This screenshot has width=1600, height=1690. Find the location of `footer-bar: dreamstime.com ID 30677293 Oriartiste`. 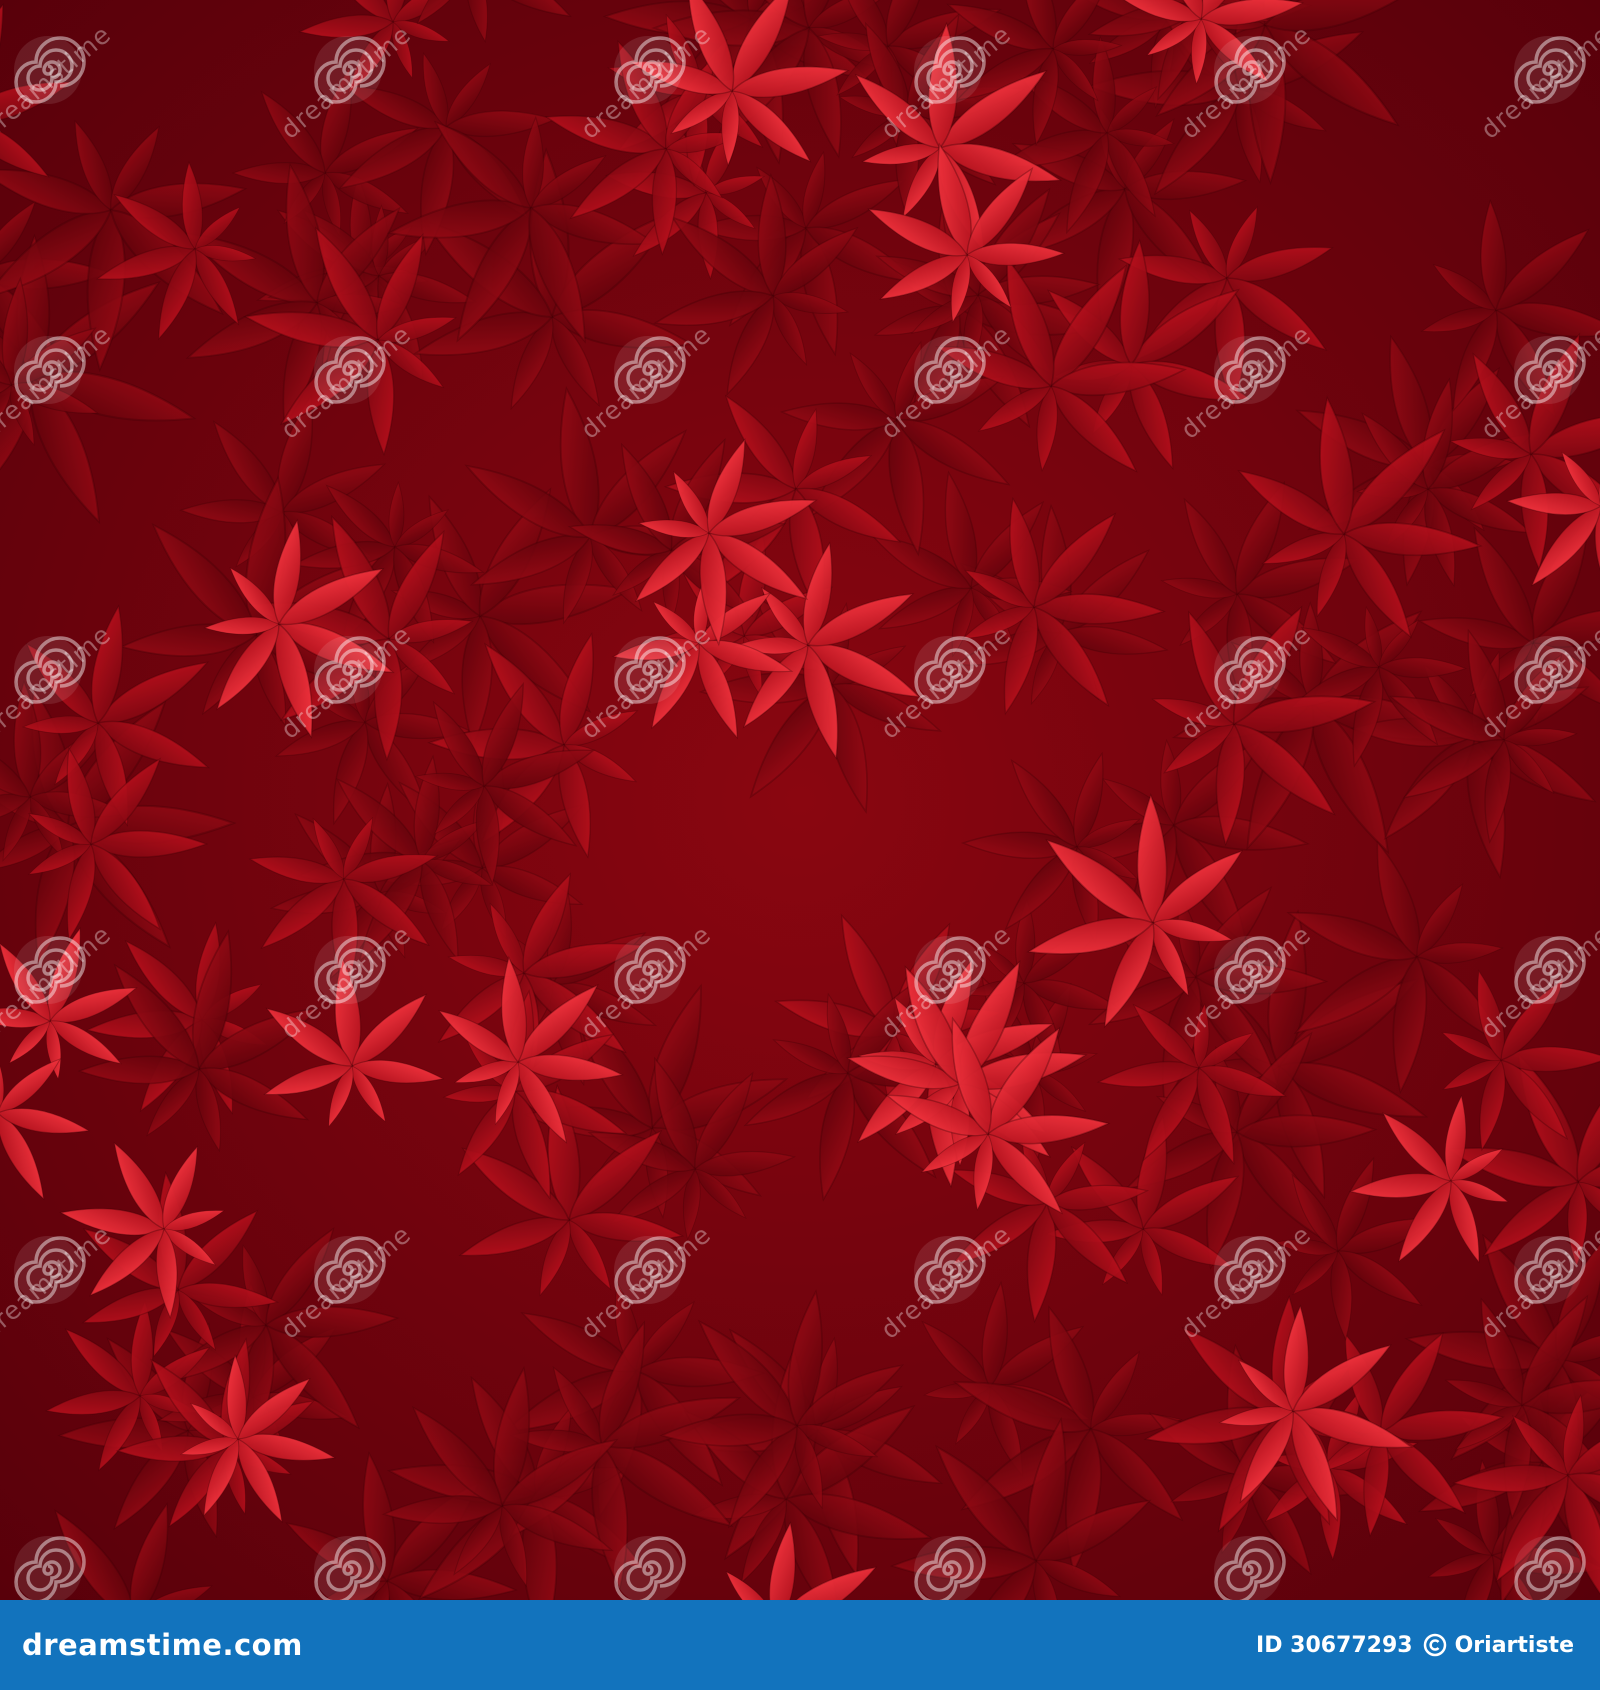

footer-bar: dreamstime.com ID 30677293 Oriartiste is located at coordinates (800, 1645).